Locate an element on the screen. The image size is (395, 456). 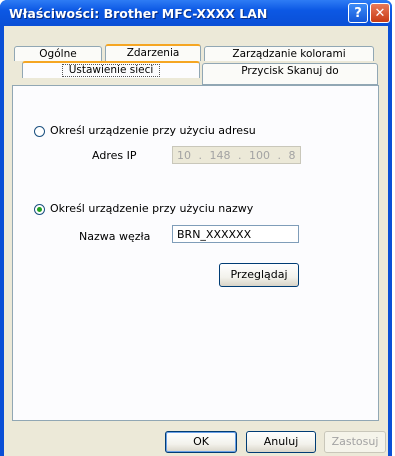
window-title: Właściwości: Brother MFC-XXXX LAN is located at coordinates (138, 13).